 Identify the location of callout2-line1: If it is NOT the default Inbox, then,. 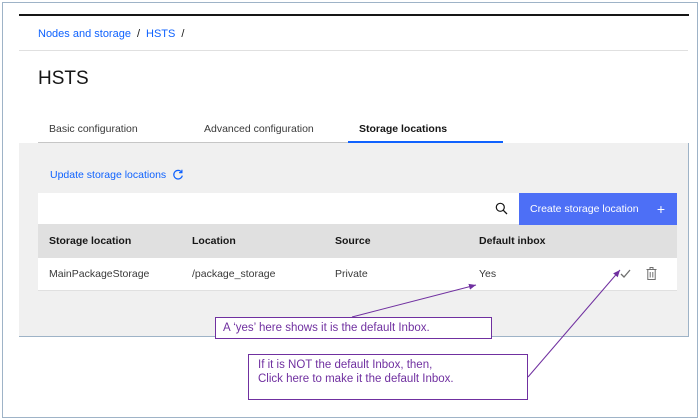
(345, 365).